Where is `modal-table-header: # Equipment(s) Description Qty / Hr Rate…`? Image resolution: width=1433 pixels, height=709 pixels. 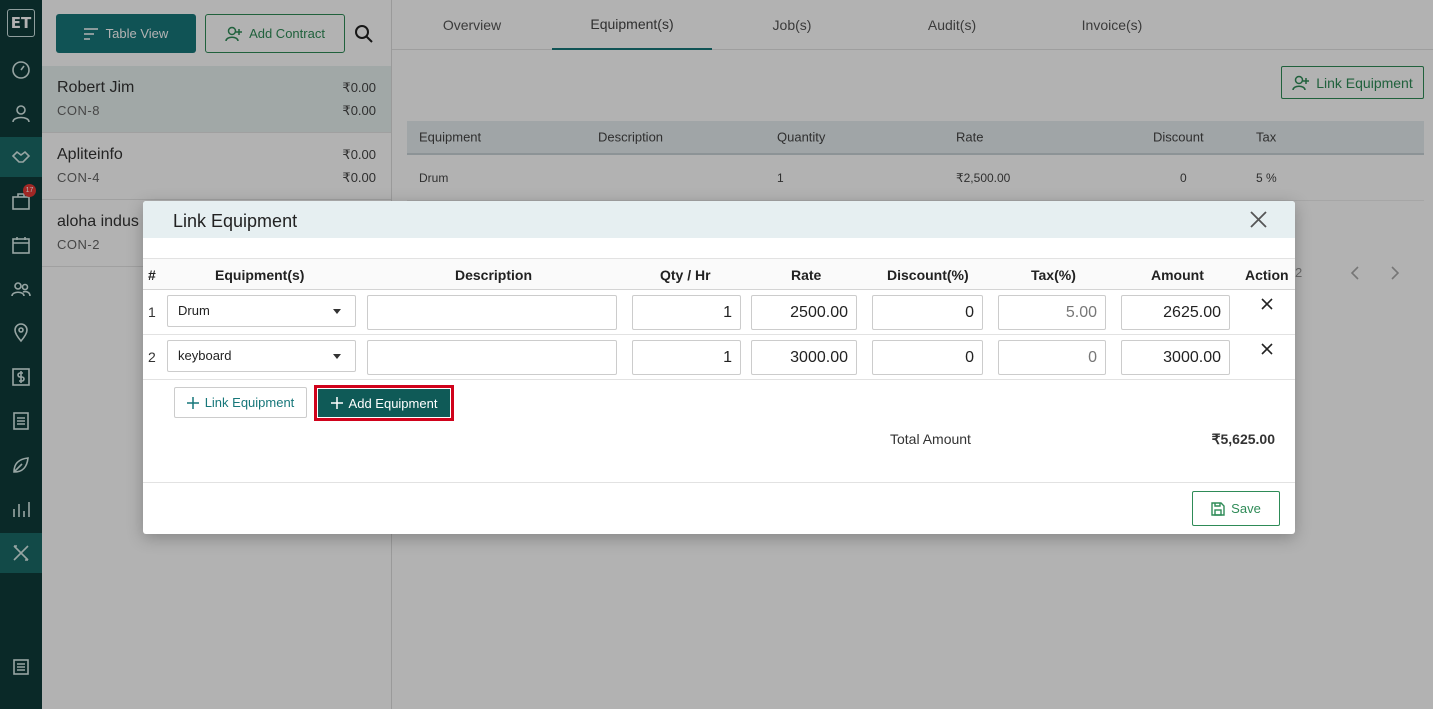
modal-table-header: # Equipment(s) Description Qty / Hr Rate… is located at coordinates (719, 274).